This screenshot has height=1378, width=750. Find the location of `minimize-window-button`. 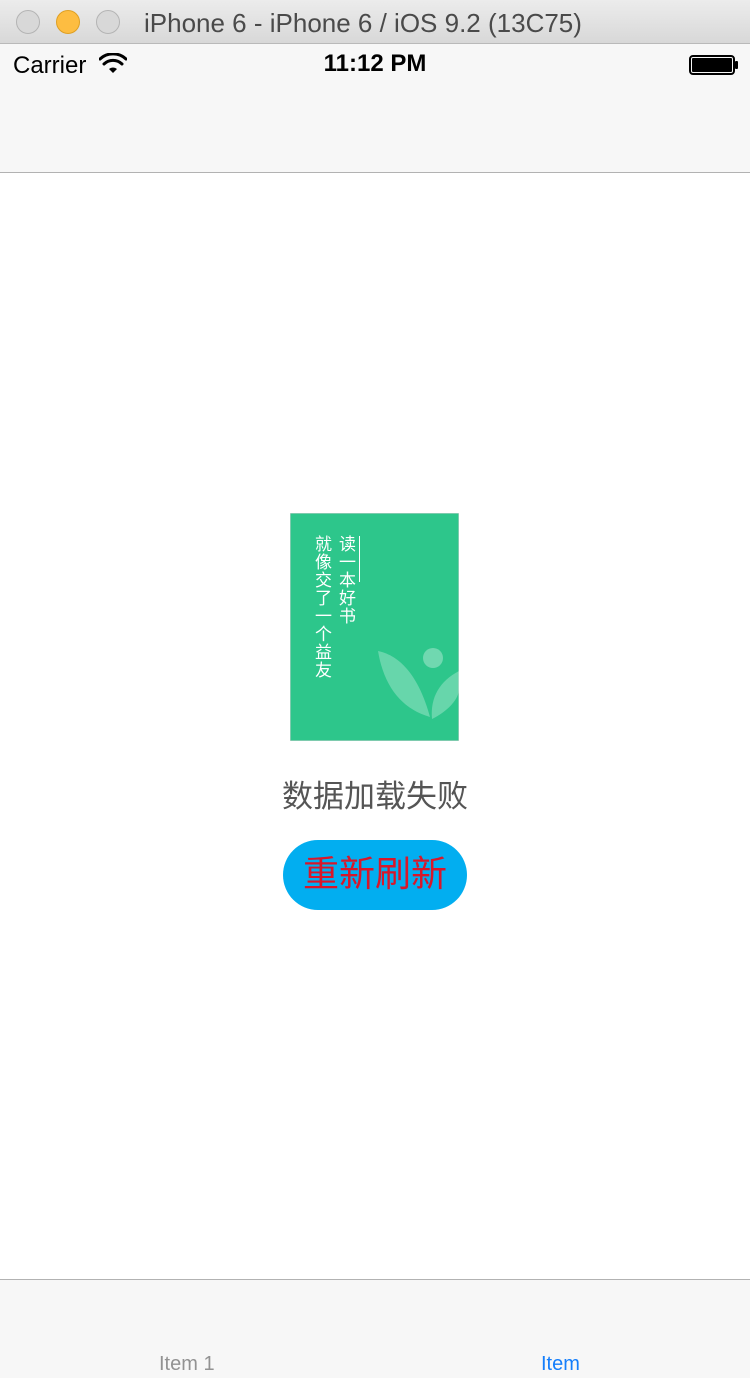

minimize-window-button is located at coordinates (68, 22).